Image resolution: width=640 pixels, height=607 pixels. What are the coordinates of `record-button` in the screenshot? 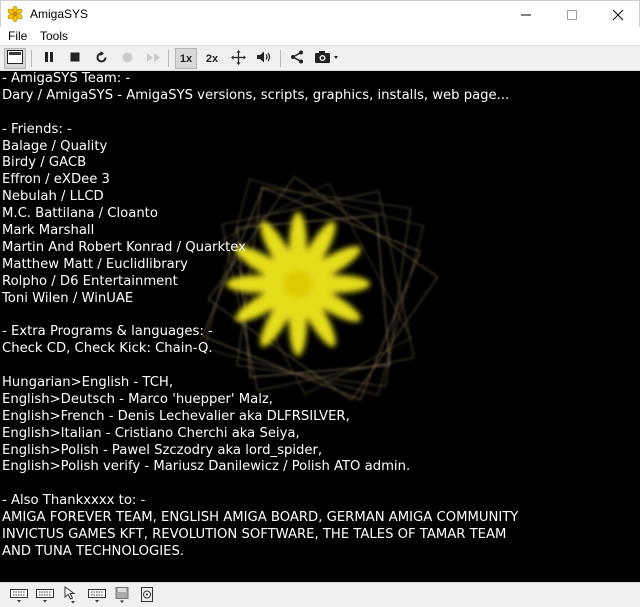 It's located at (127, 58).